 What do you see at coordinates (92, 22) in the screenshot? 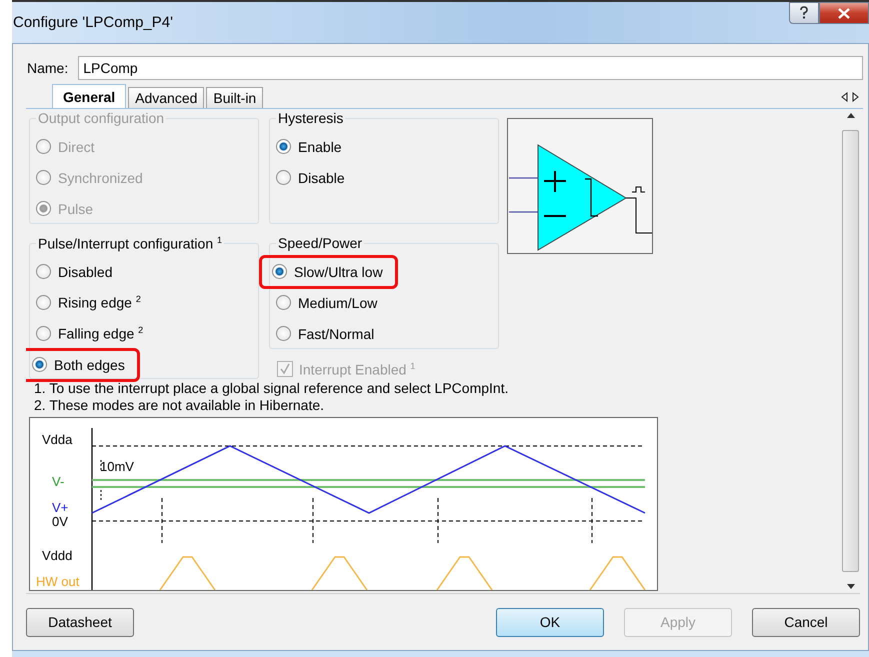
I see `window-title: Configure 'LPComp_P4'` at bounding box center [92, 22].